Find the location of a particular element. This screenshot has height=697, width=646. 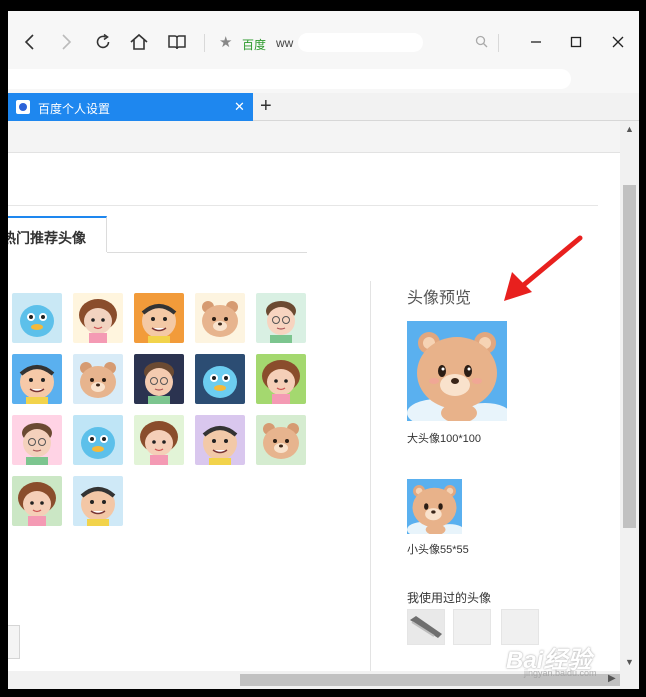

small-avatar-caption: 小头像55*55 is located at coordinates (438, 550).